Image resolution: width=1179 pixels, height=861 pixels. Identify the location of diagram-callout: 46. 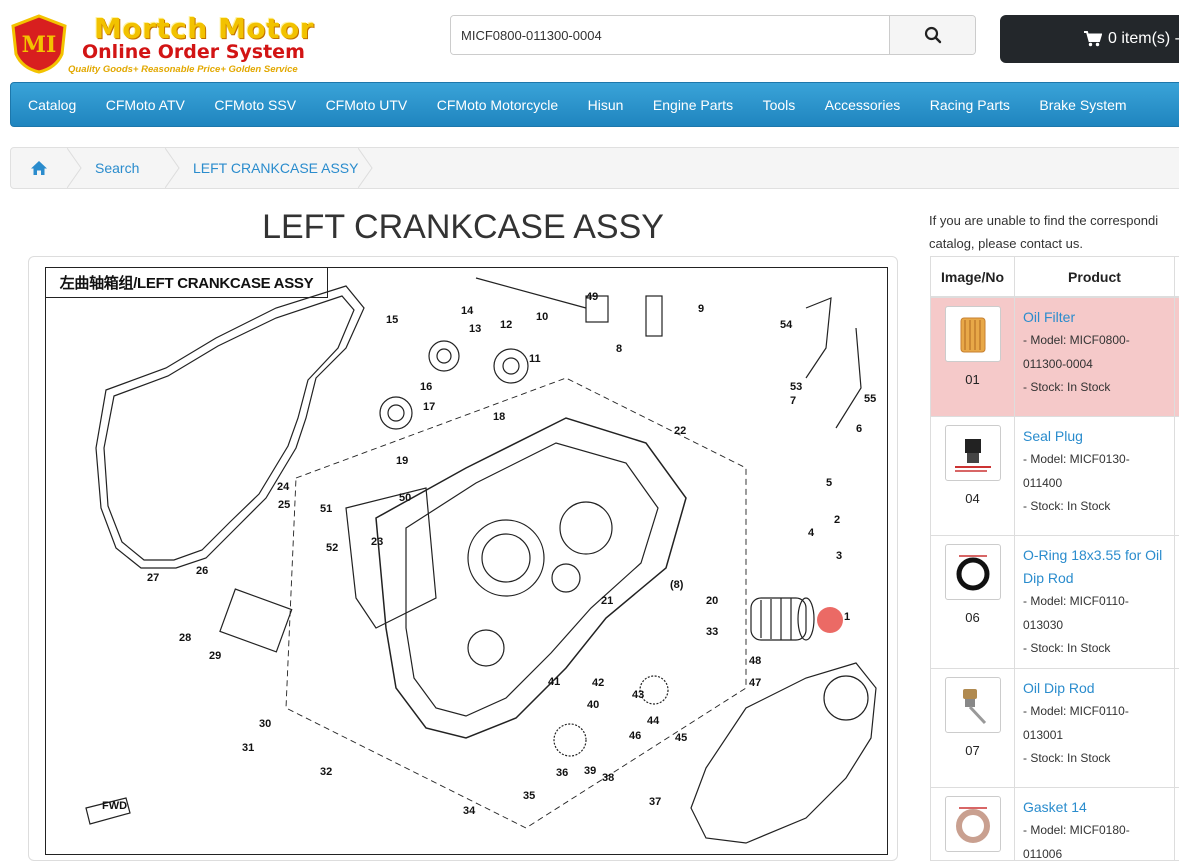
(635, 736).